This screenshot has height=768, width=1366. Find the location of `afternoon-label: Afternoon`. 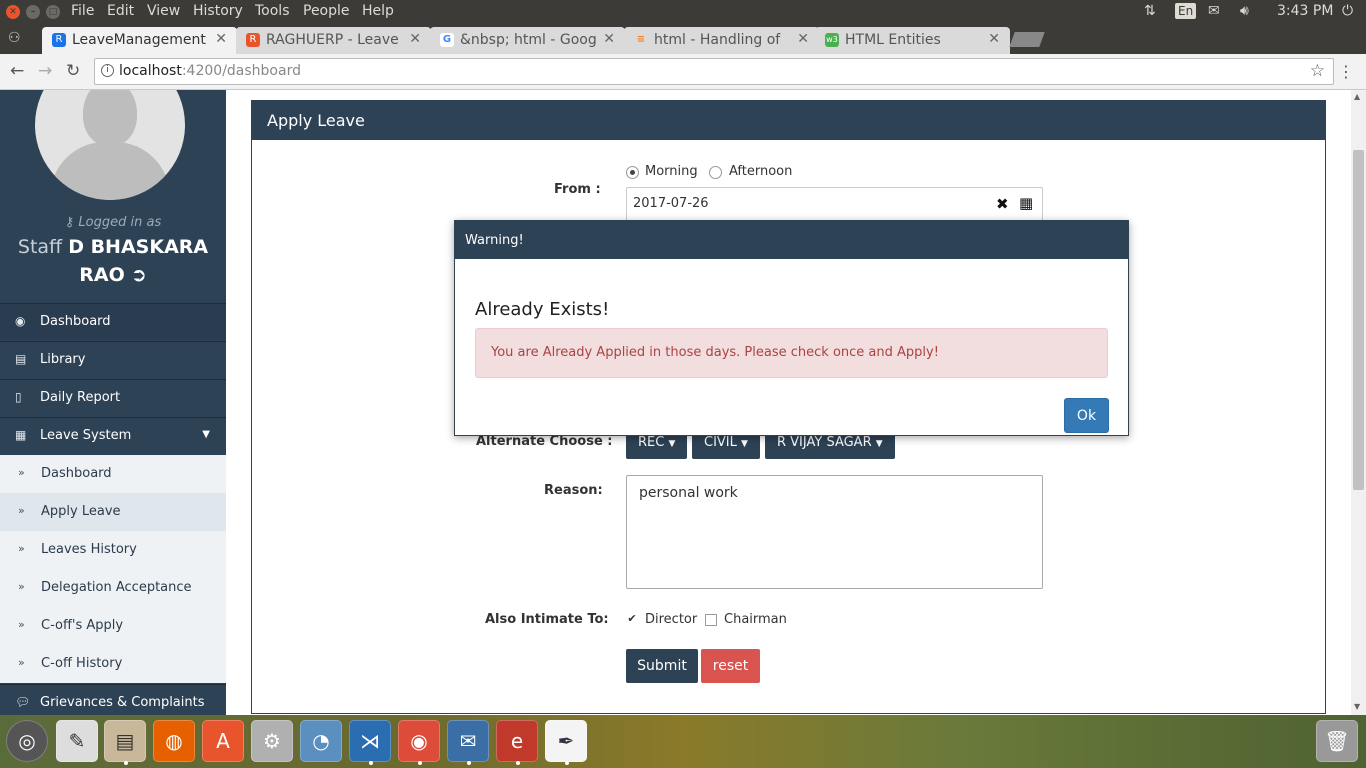

afternoon-label: Afternoon is located at coordinates (761, 171).